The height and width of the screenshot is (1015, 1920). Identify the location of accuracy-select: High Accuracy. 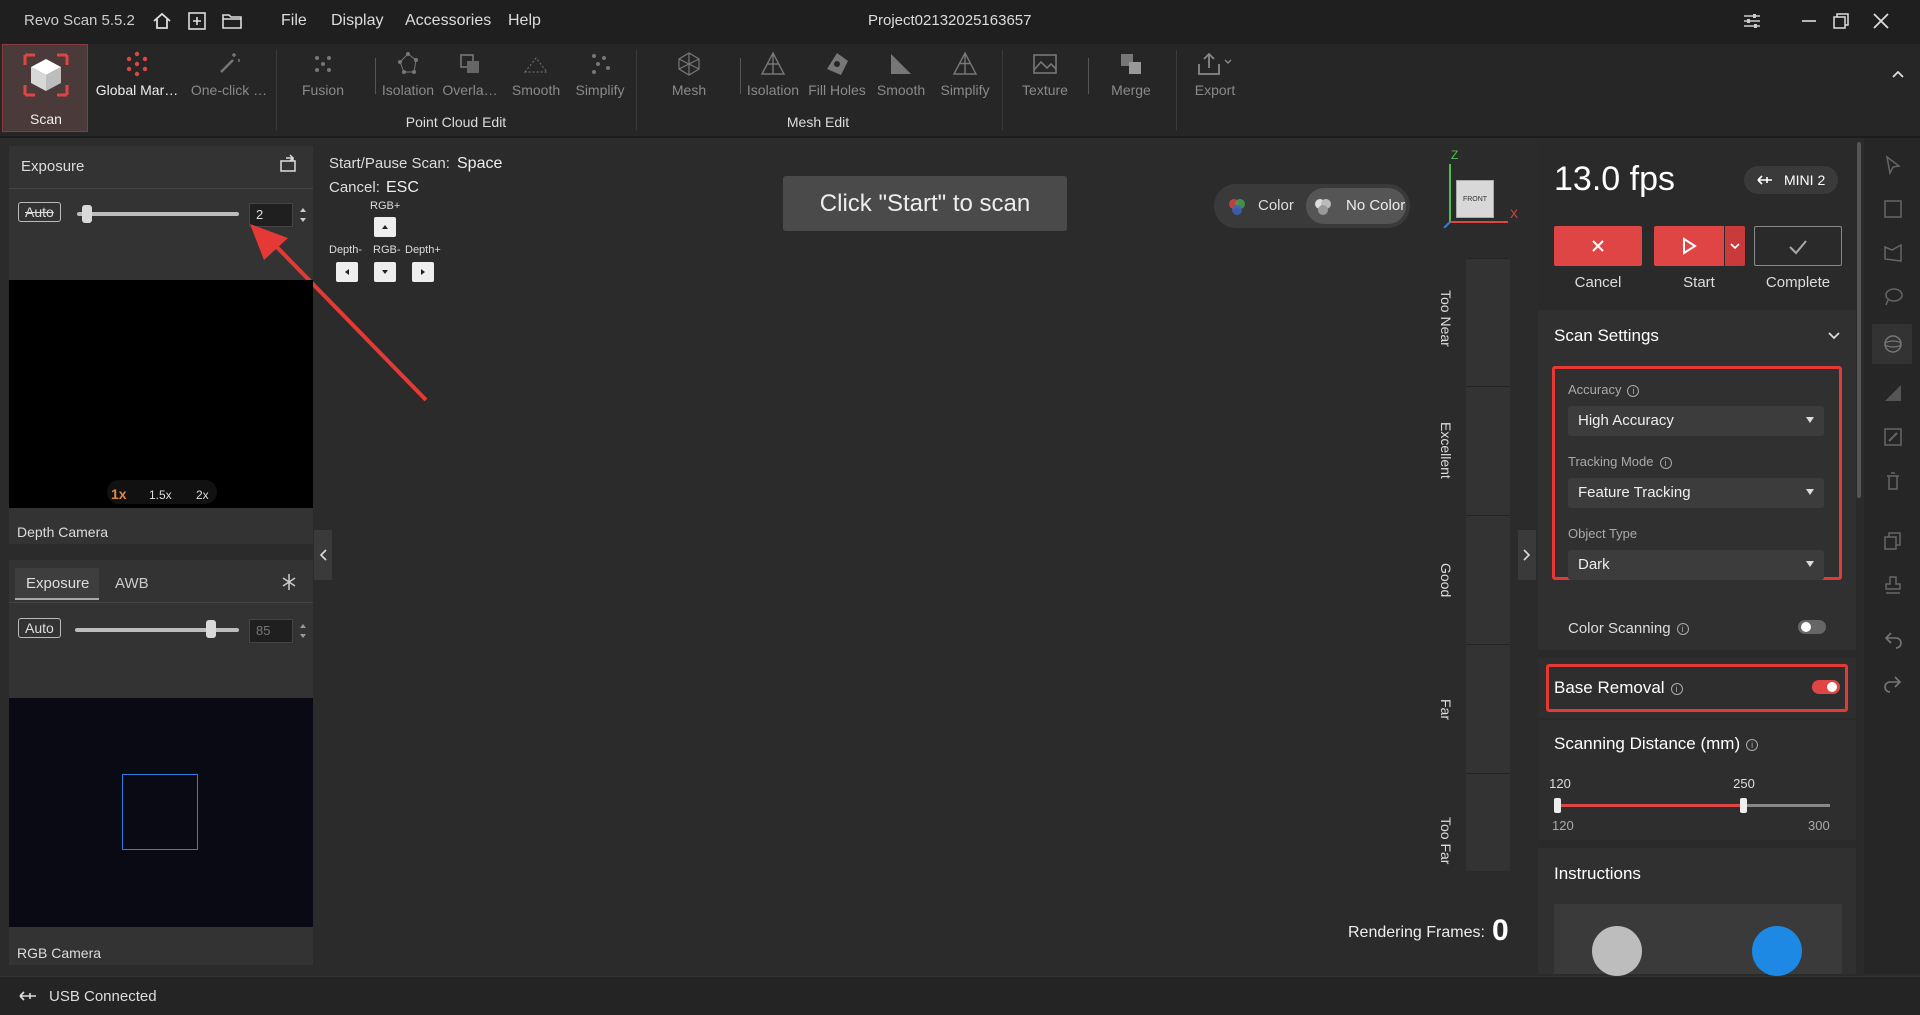
(1696, 421).